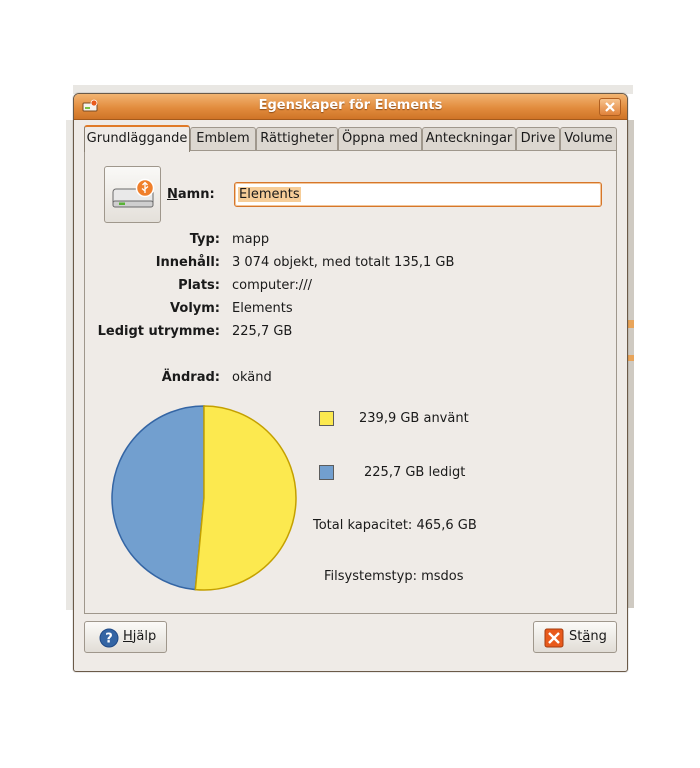 This screenshot has width=700, height=768. I want to click on modified-label: Ändrad:, so click(190, 377).